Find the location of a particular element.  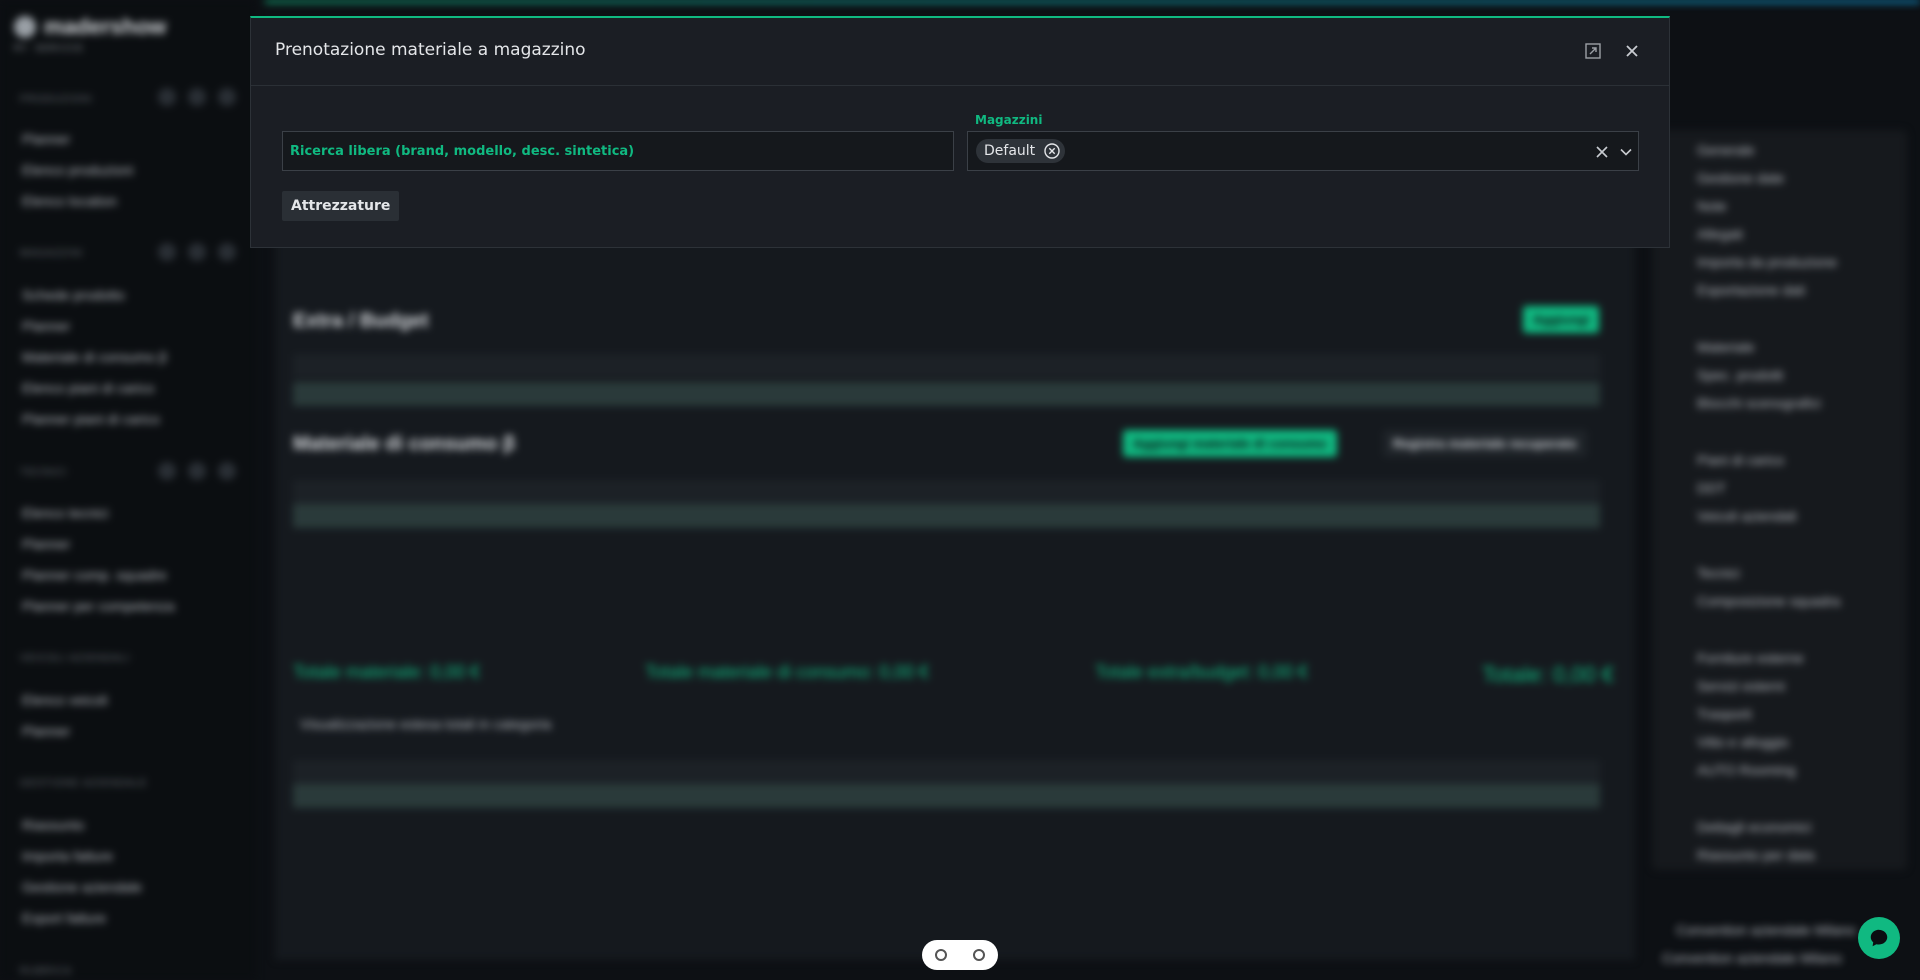

right-item: Blocchi scenografici is located at coordinates (1759, 403).